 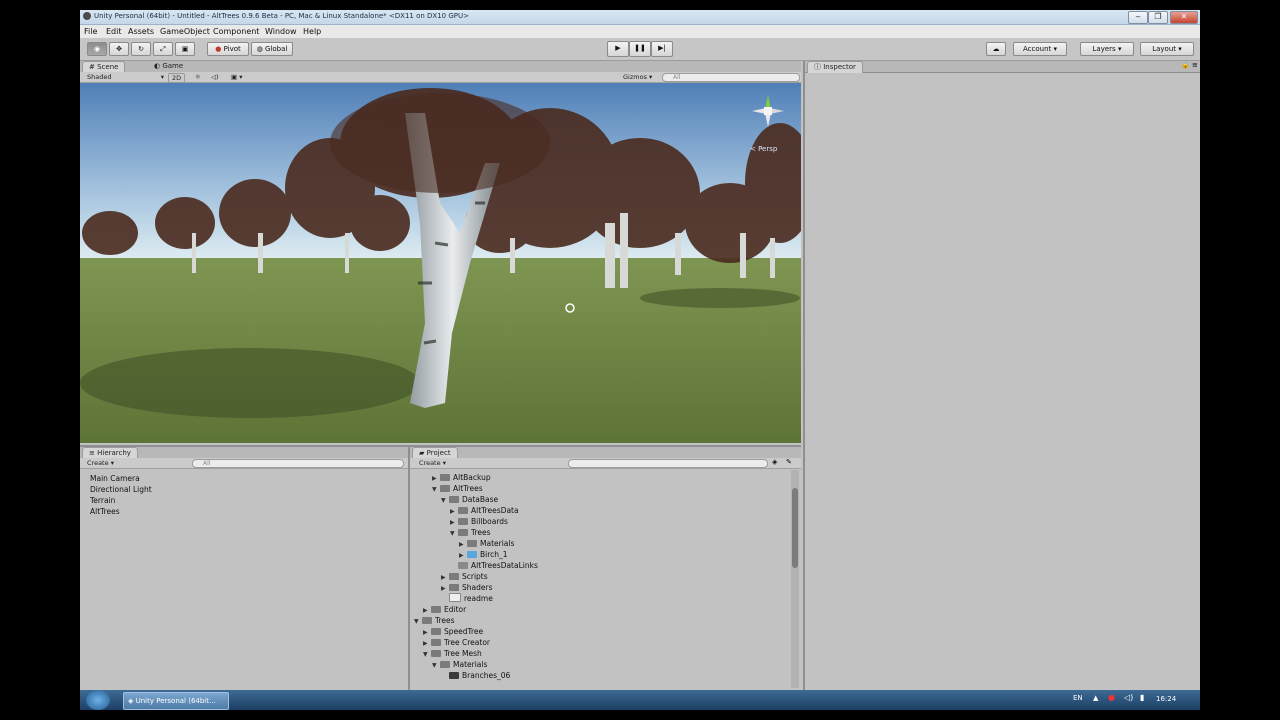 I want to click on layers-label: Layers, so click(x=1104, y=49).